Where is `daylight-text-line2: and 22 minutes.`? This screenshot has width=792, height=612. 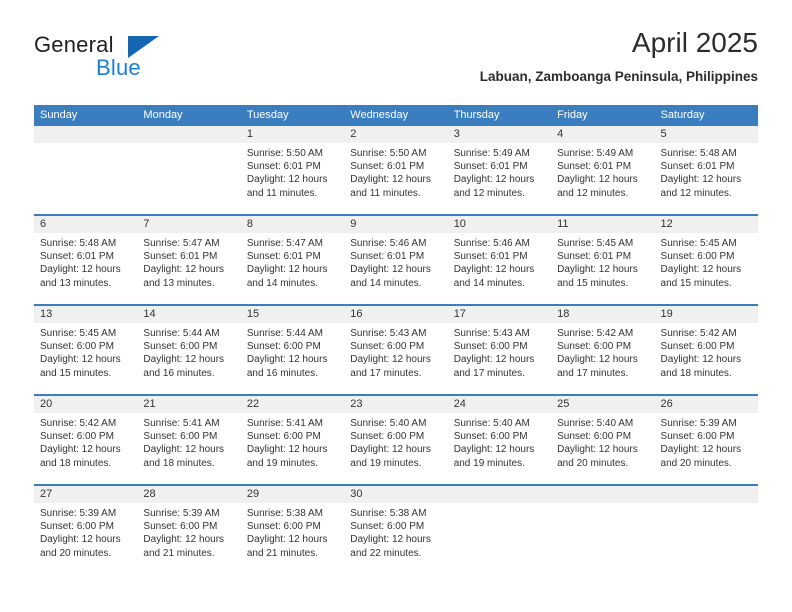
daylight-text-line2: and 22 minutes. is located at coordinates (386, 553).